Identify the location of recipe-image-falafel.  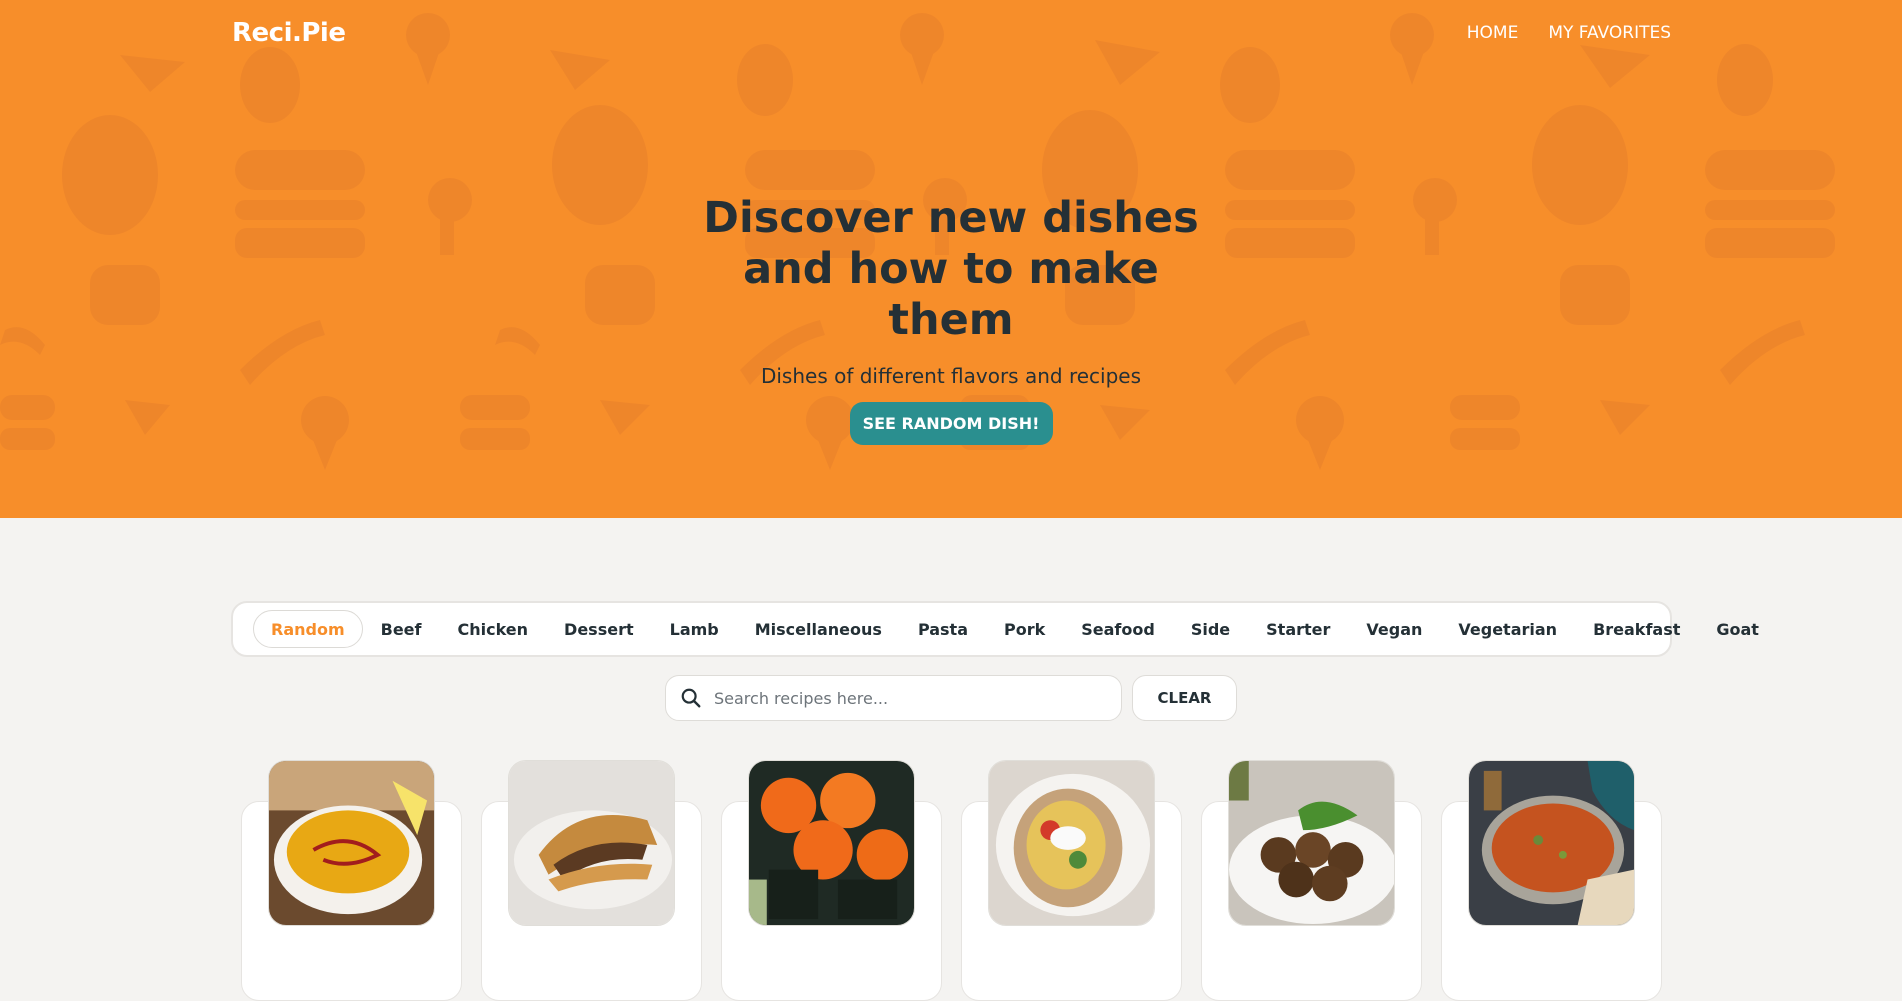
(1311, 843).